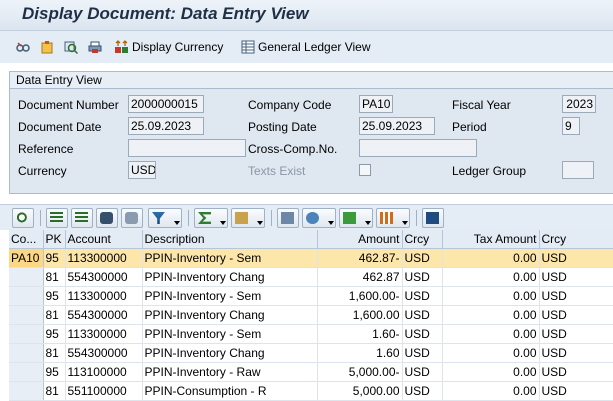  I want to click on display-currency-label: Display Currency, so click(178, 47).